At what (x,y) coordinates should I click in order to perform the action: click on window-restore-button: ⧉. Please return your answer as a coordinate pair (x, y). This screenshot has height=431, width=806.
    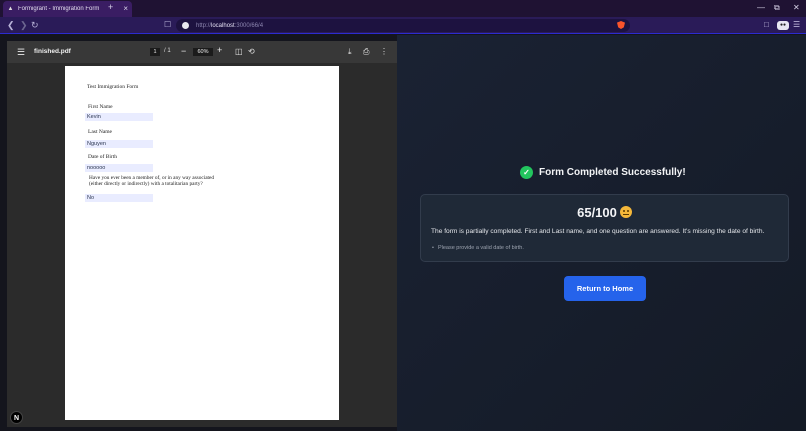
    Looking at the image, I should click on (777, 8).